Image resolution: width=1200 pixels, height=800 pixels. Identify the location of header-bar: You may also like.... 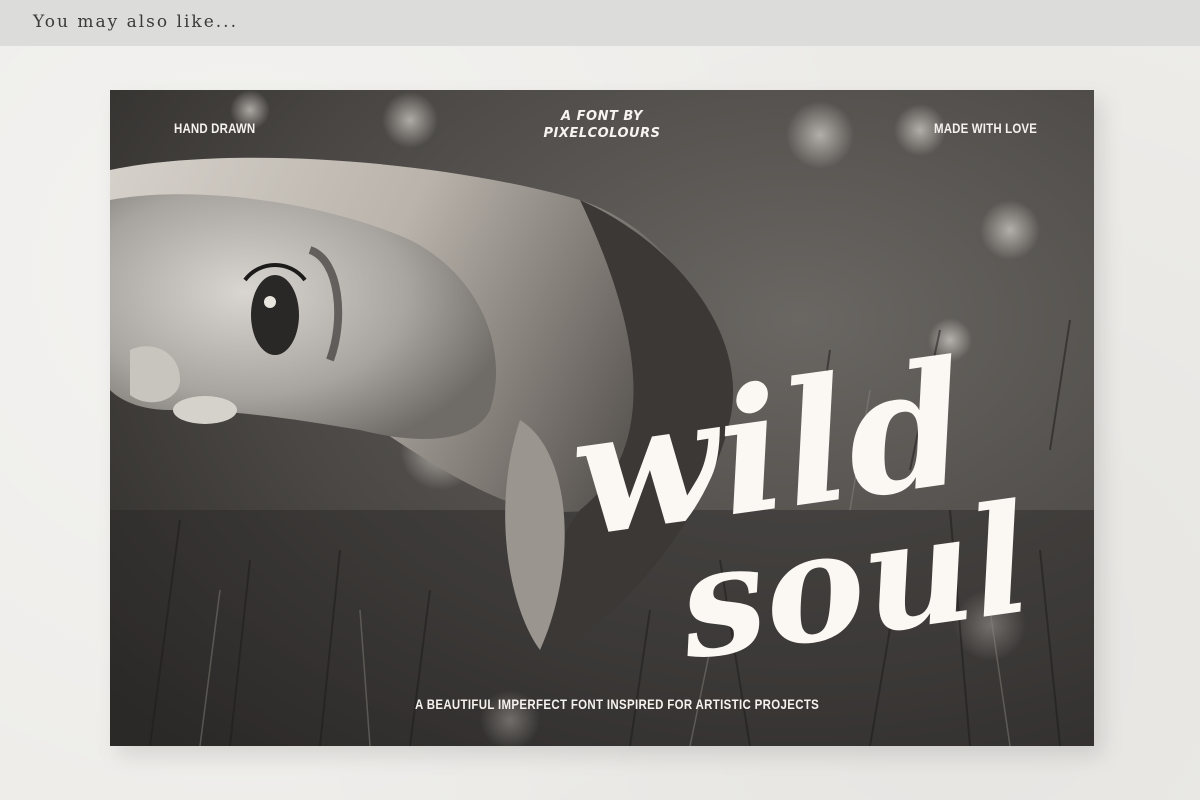
(600, 23).